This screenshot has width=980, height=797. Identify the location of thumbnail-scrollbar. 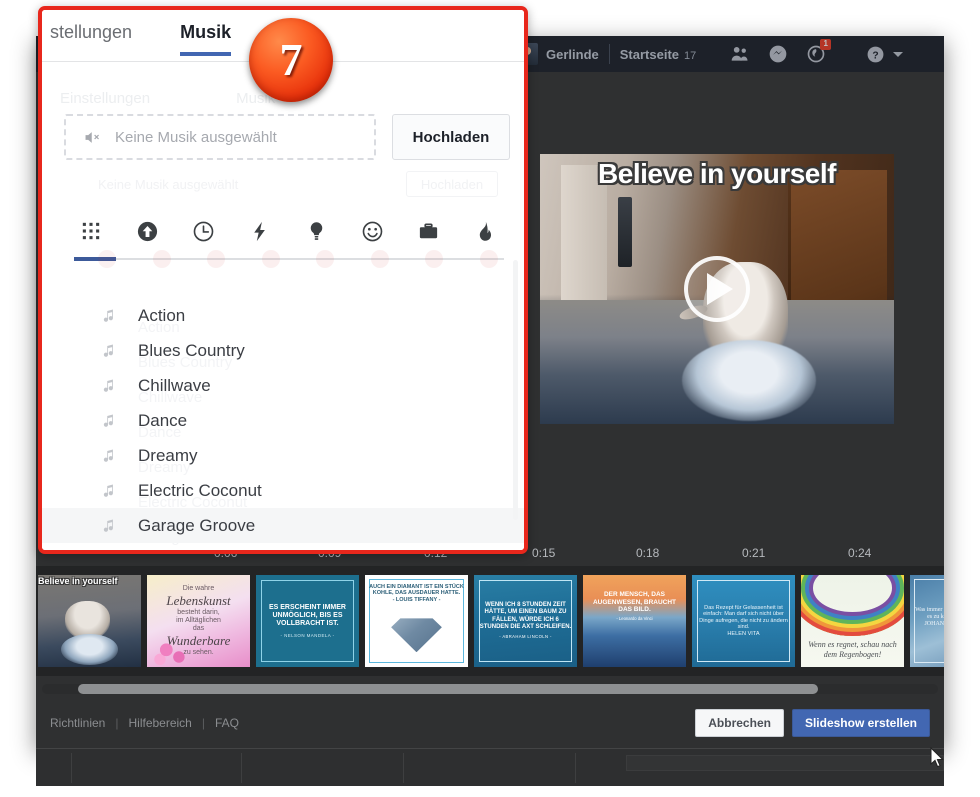
(490, 689).